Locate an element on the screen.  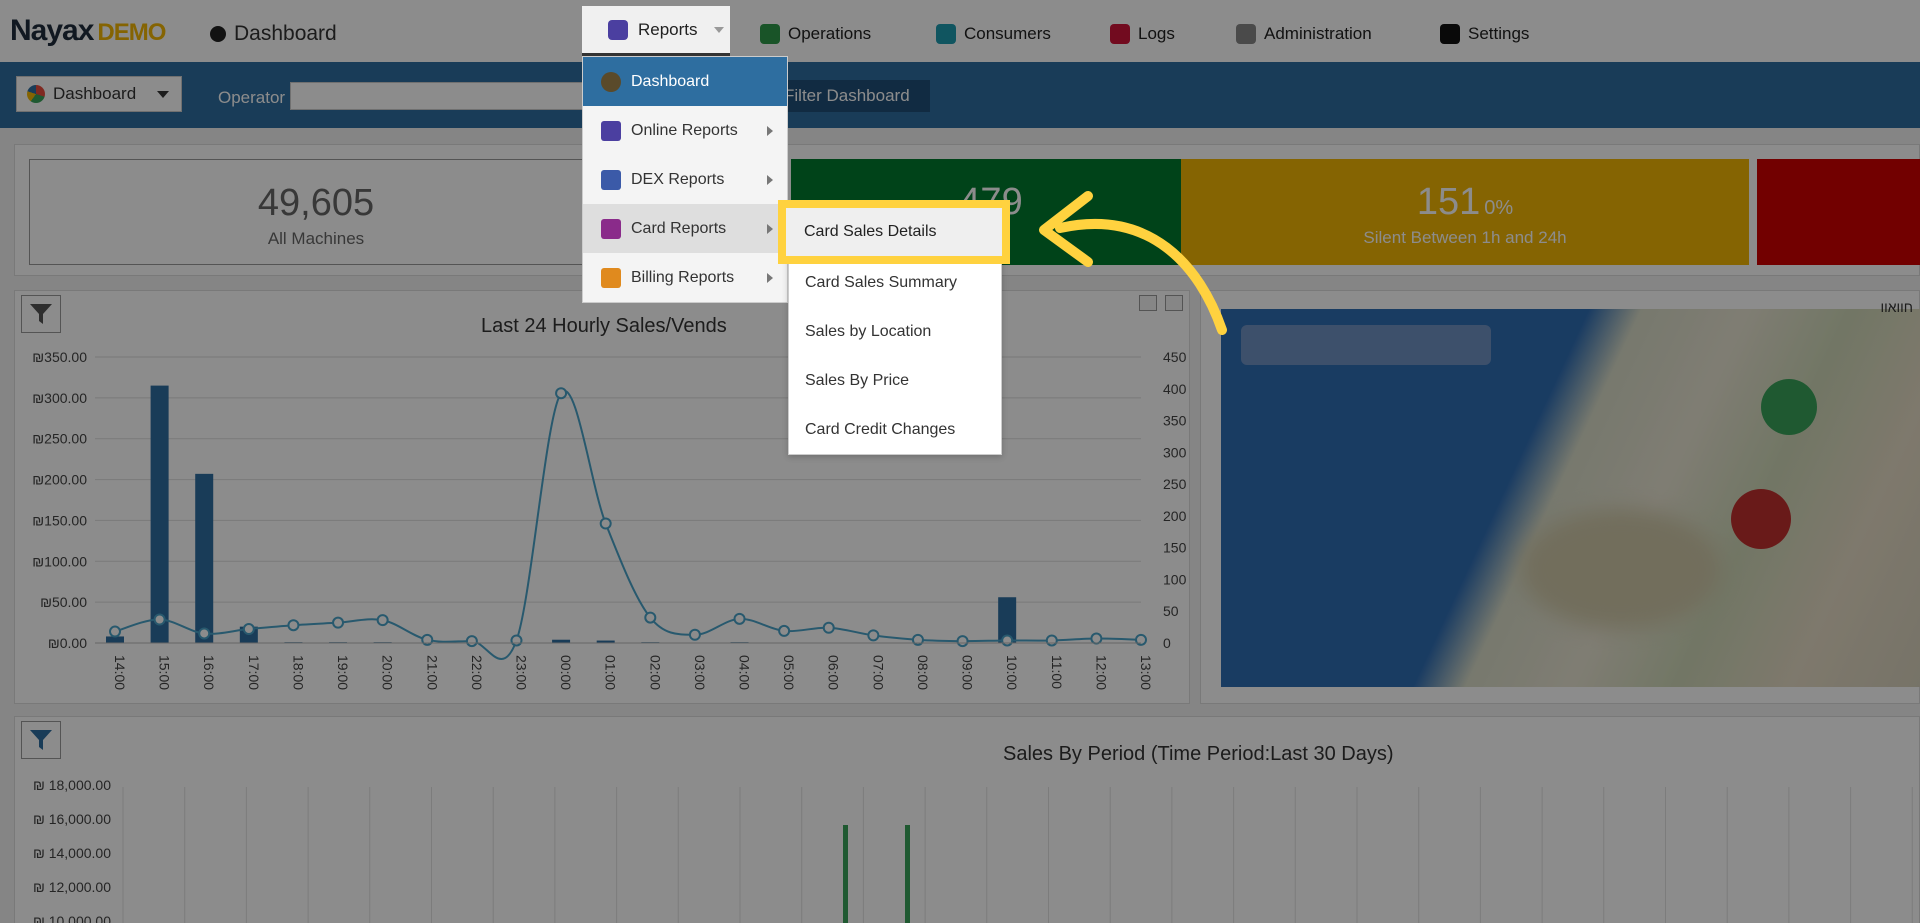
submenu-item-sales-by-location: Sales by Location is located at coordinates (895, 331).